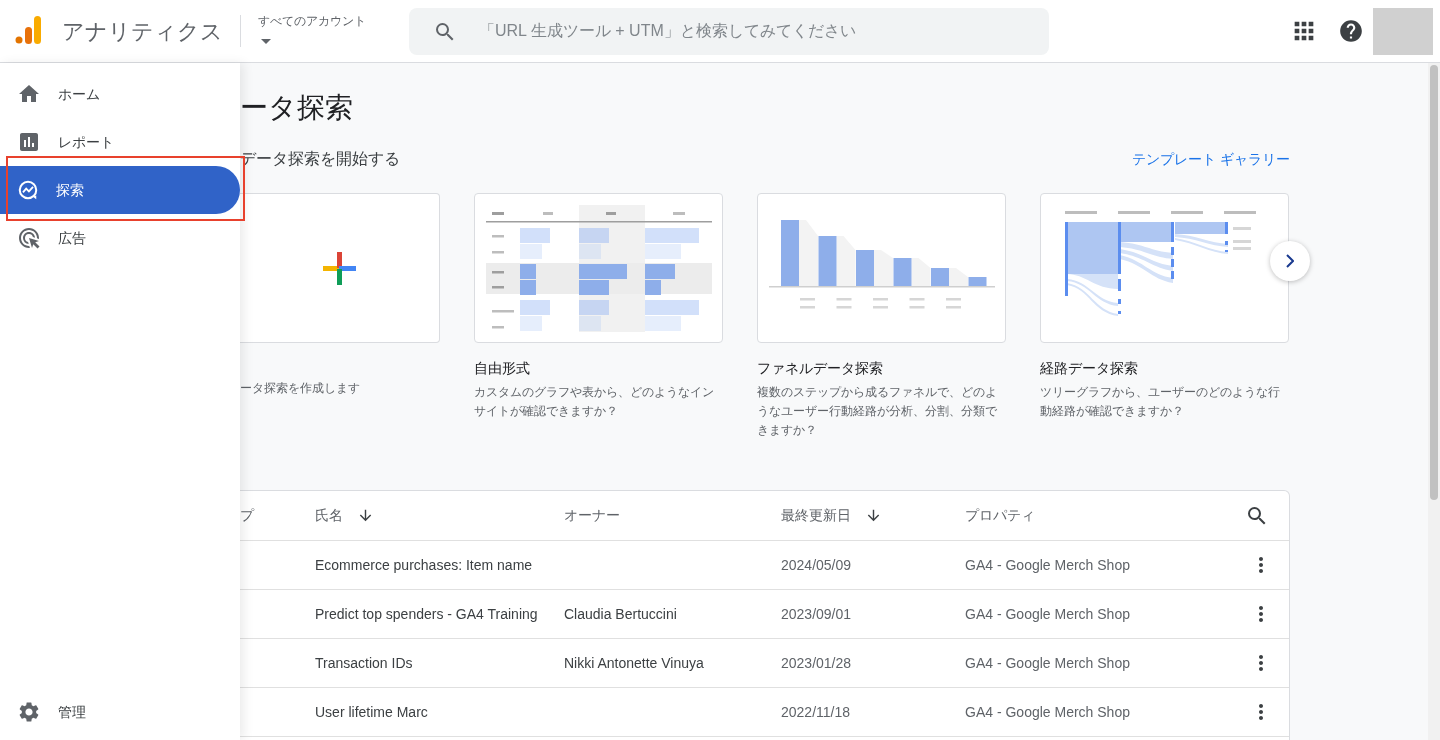 This screenshot has height=740, width=1440. What do you see at coordinates (1160, 402) in the screenshot?
I see `template-description: ツリーグラフから、ユーザーのどのような行動経路が確認できますか？` at bounding box center [1160, 402].